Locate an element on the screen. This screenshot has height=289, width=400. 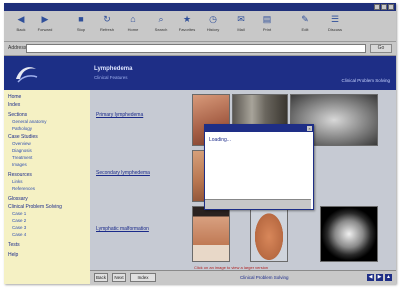
favorites-button: ★ Favorites is located at coordinates (187, 26).